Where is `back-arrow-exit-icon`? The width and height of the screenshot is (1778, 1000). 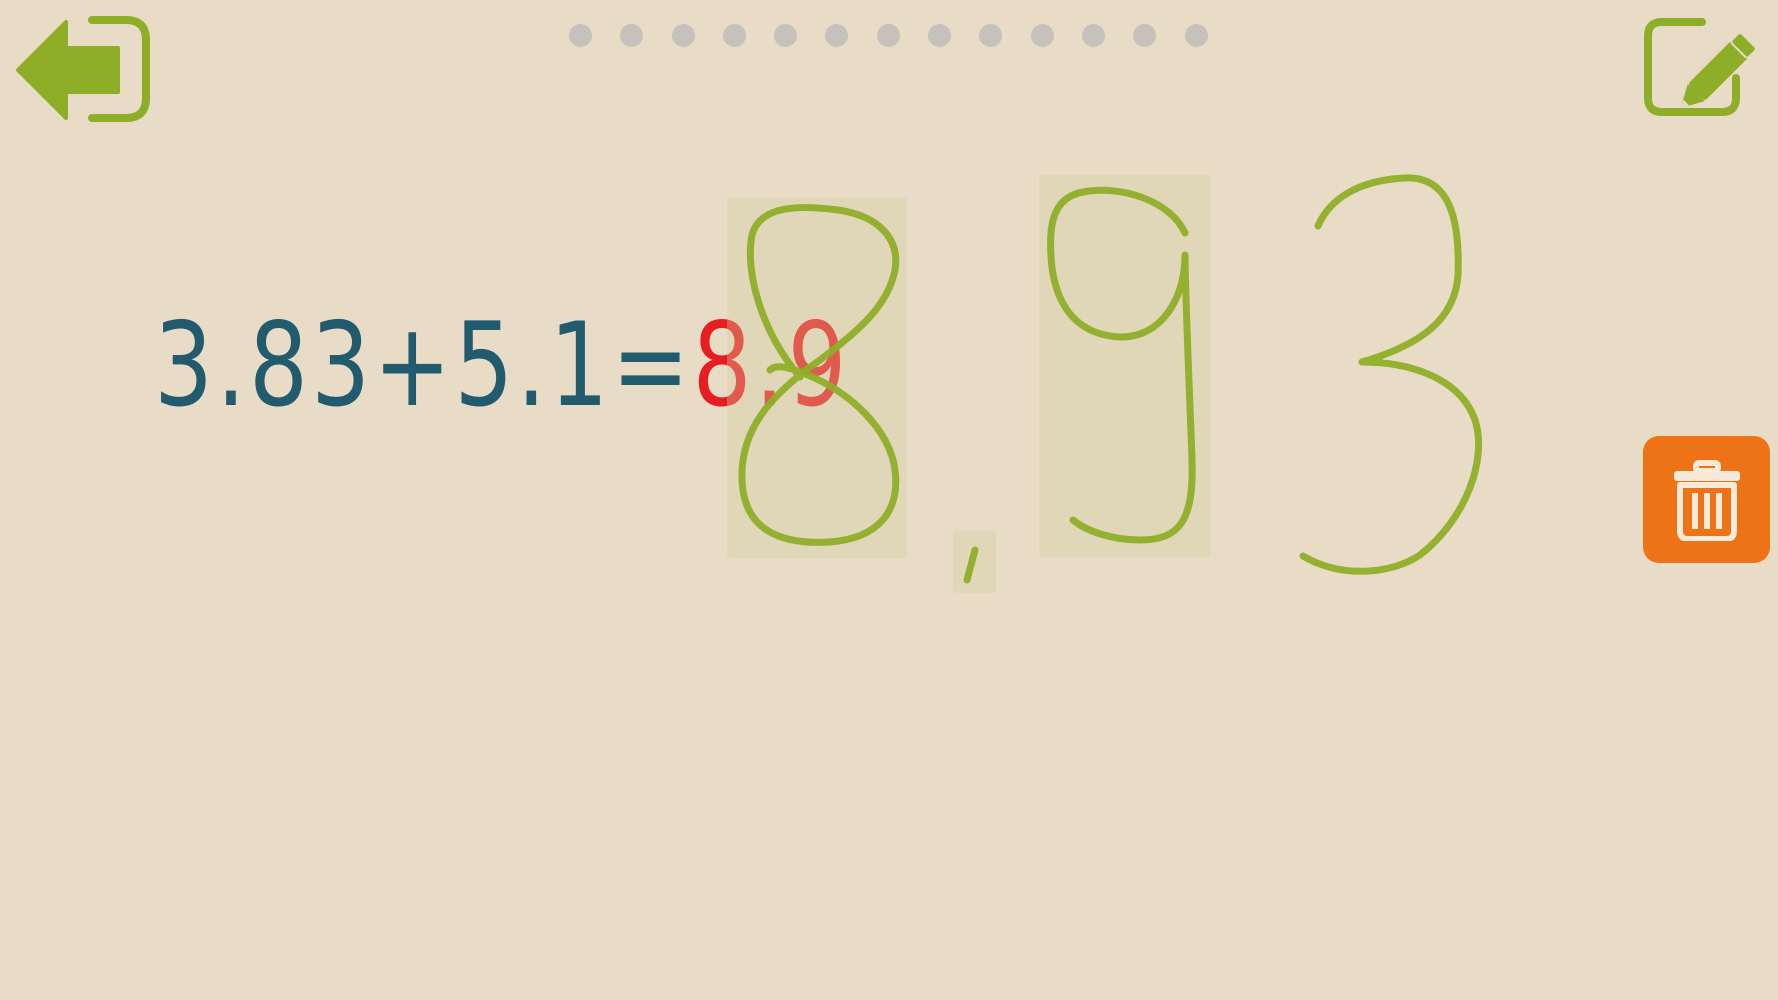
back-arrow-exit-icon is located at coordinates (83, 69).